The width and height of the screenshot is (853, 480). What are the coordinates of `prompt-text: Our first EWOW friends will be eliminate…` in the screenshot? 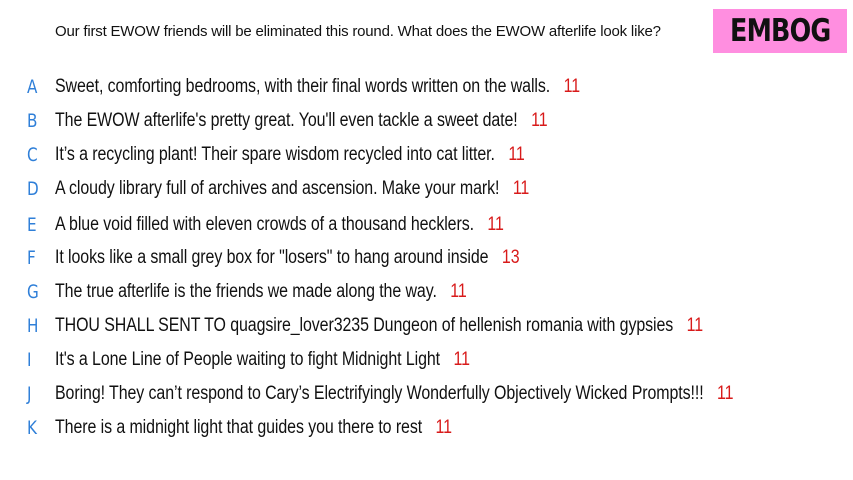 It's located at (358, 31).